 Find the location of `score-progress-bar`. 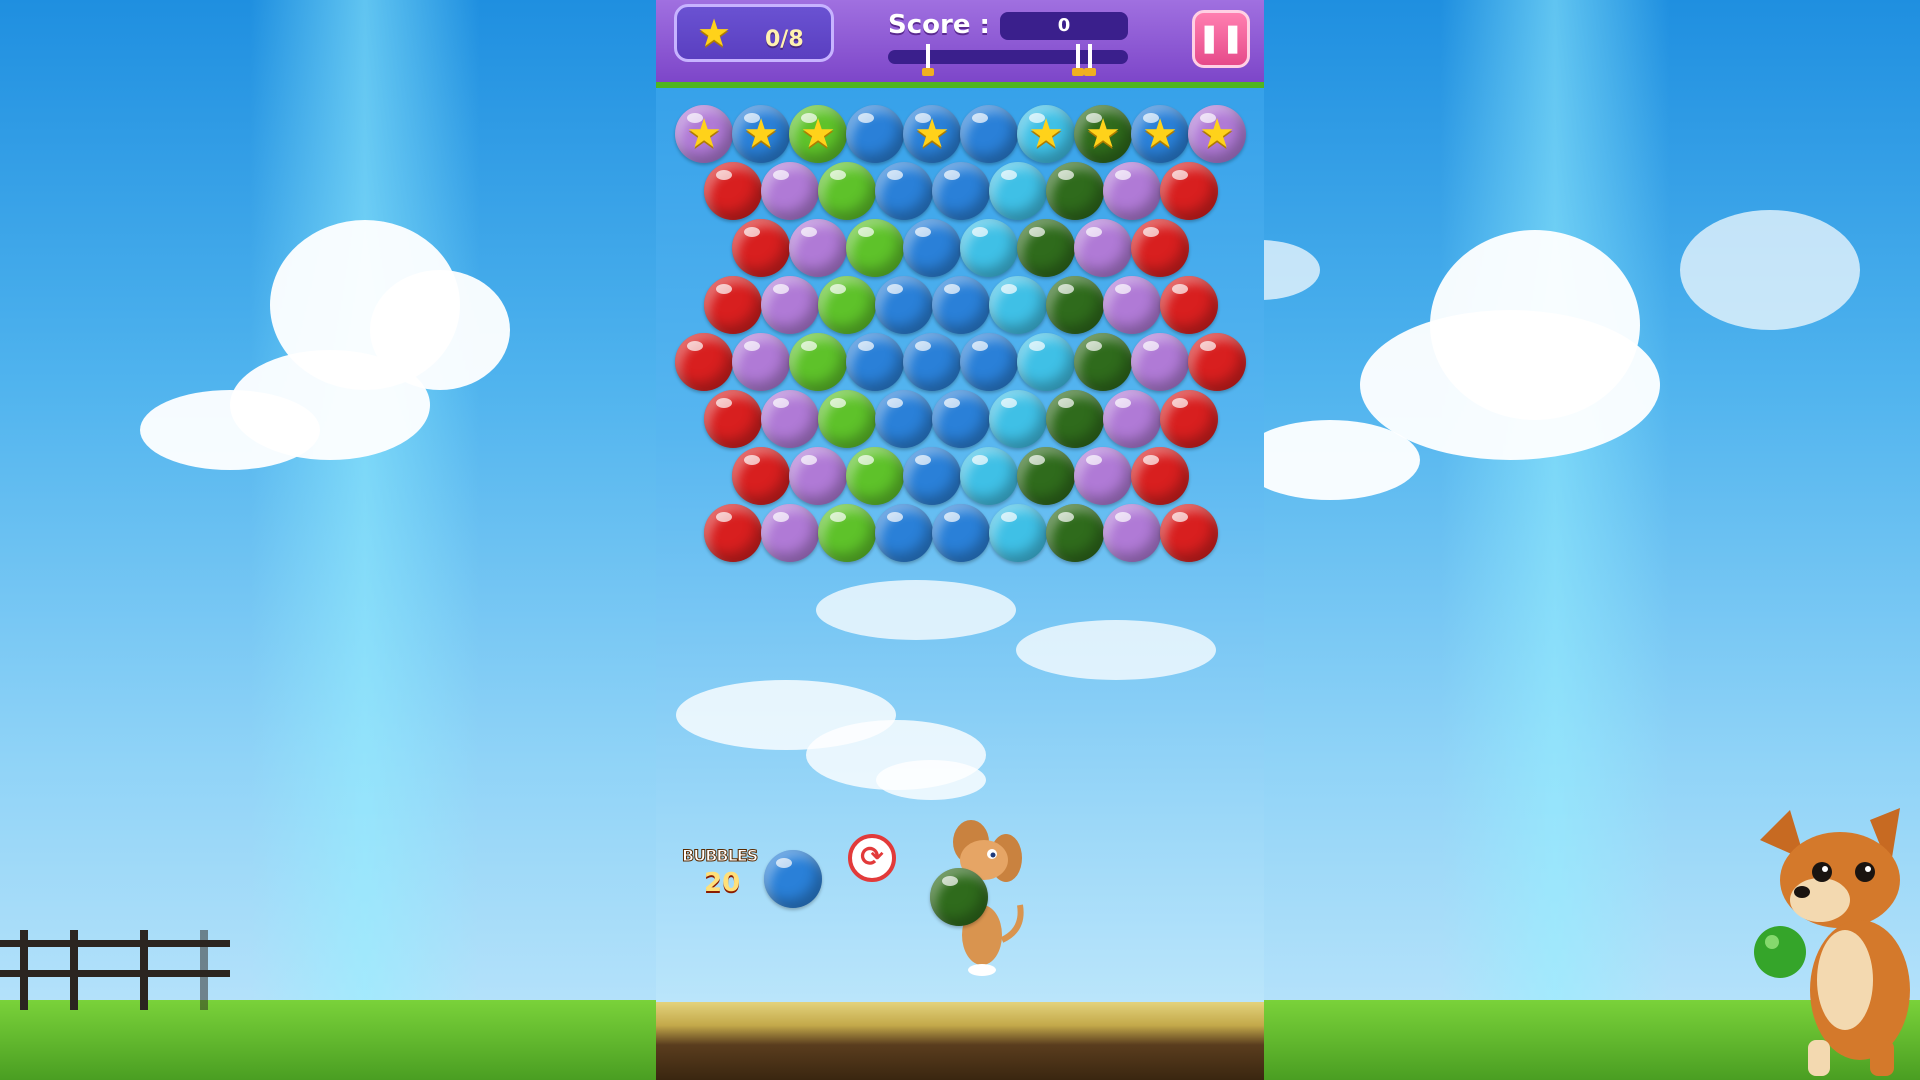

score-progress-bar is located at coordinates (1008, 60).